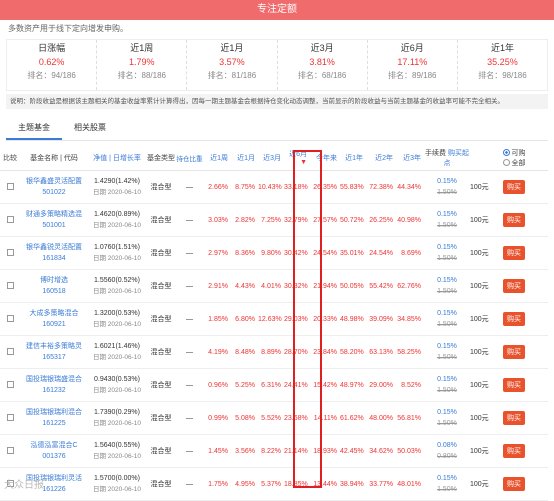 The image size is (554, 501). Describe the element at coordinates (189, 158) in the screenshot. I see `col-hold: 持仓比重` at that location.